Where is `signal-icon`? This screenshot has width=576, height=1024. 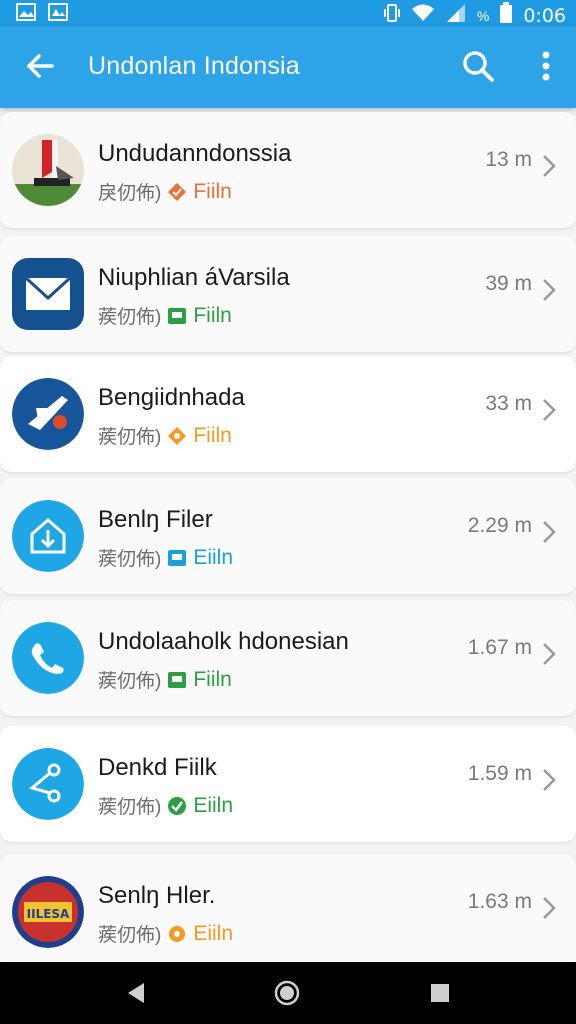
signal-icon is located at coordinates (456, 15).